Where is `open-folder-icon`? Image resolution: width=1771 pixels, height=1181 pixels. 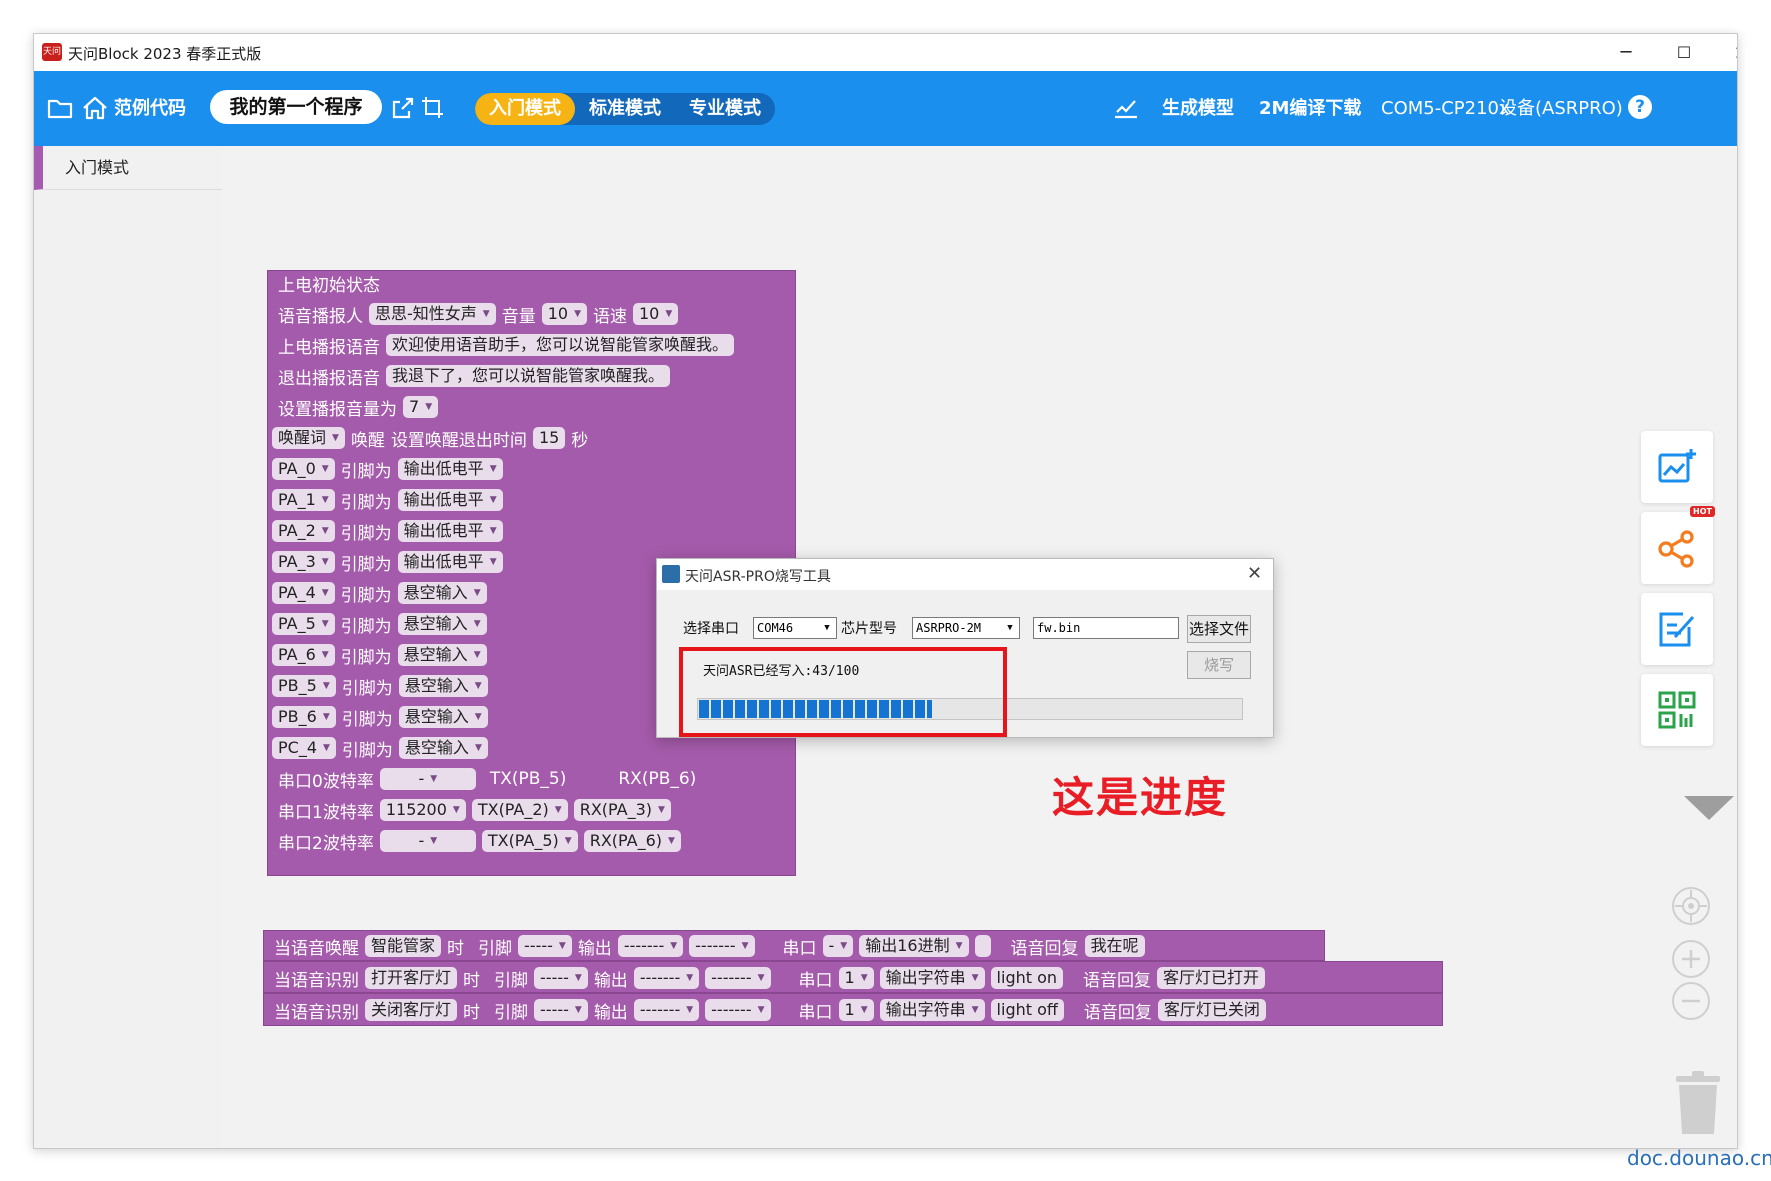
open-folder-icon is located at coordinates (61, 108).